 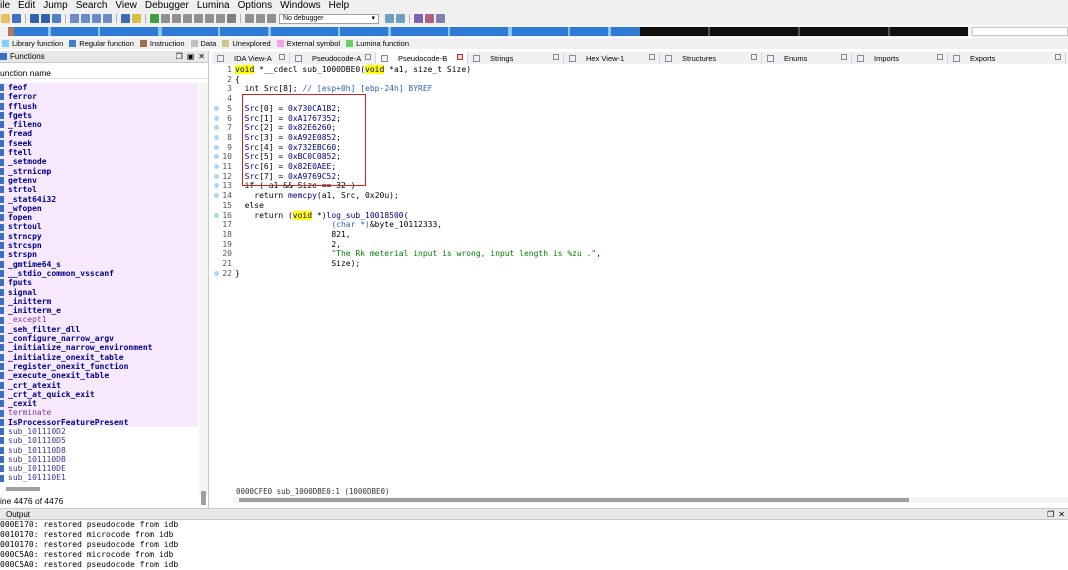 What do you see at coordinates (85, 18) in the screenshot?
I see `search-text-icon` at bounding box center [85, 18].